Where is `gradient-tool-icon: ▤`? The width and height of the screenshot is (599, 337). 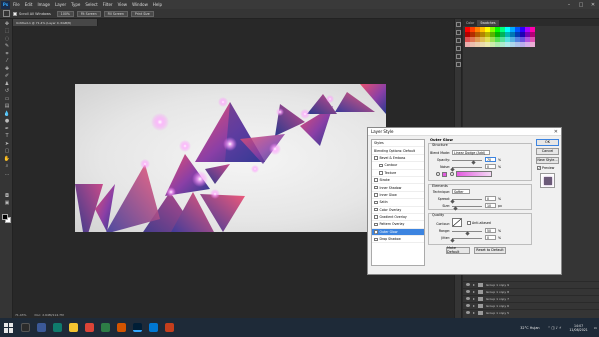
gradient-tool-icon: ▤ is located at coordinates (7, 106).